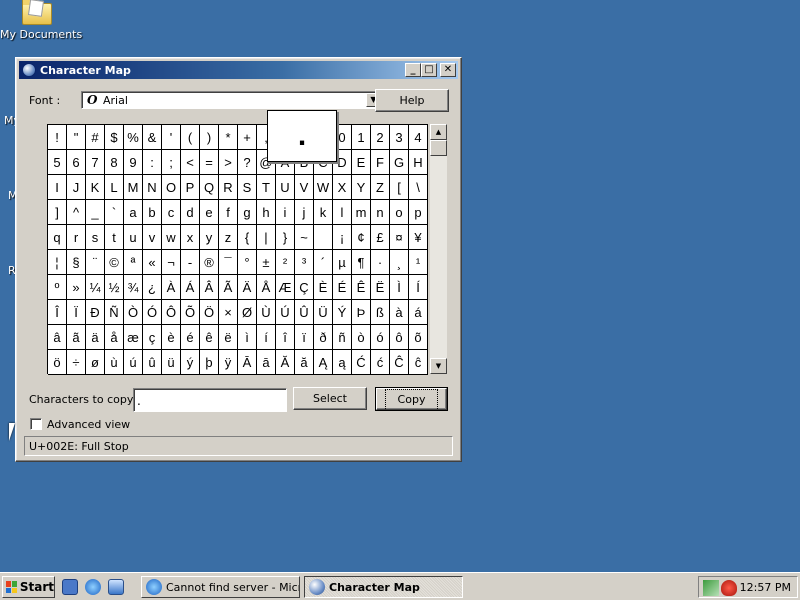  Describe the element at coordinates (380, 337) in the screenshot. I see `character-cell: ó` at that location.